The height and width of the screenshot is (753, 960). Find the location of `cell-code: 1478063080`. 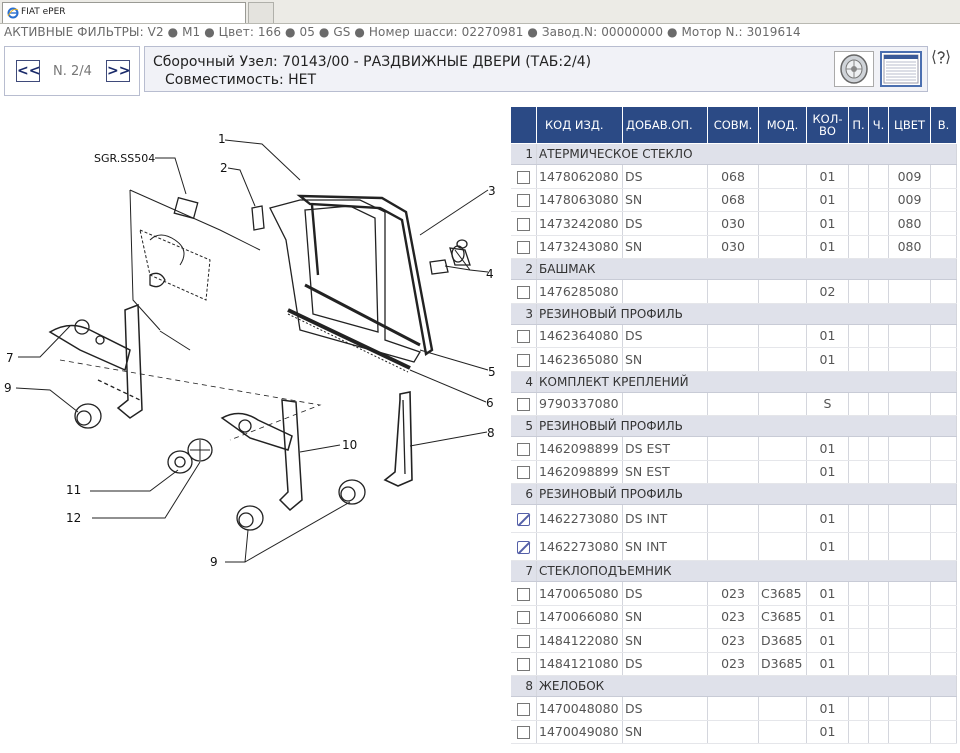

cell-code: 1478063080 is located at coordinates (579, 200).